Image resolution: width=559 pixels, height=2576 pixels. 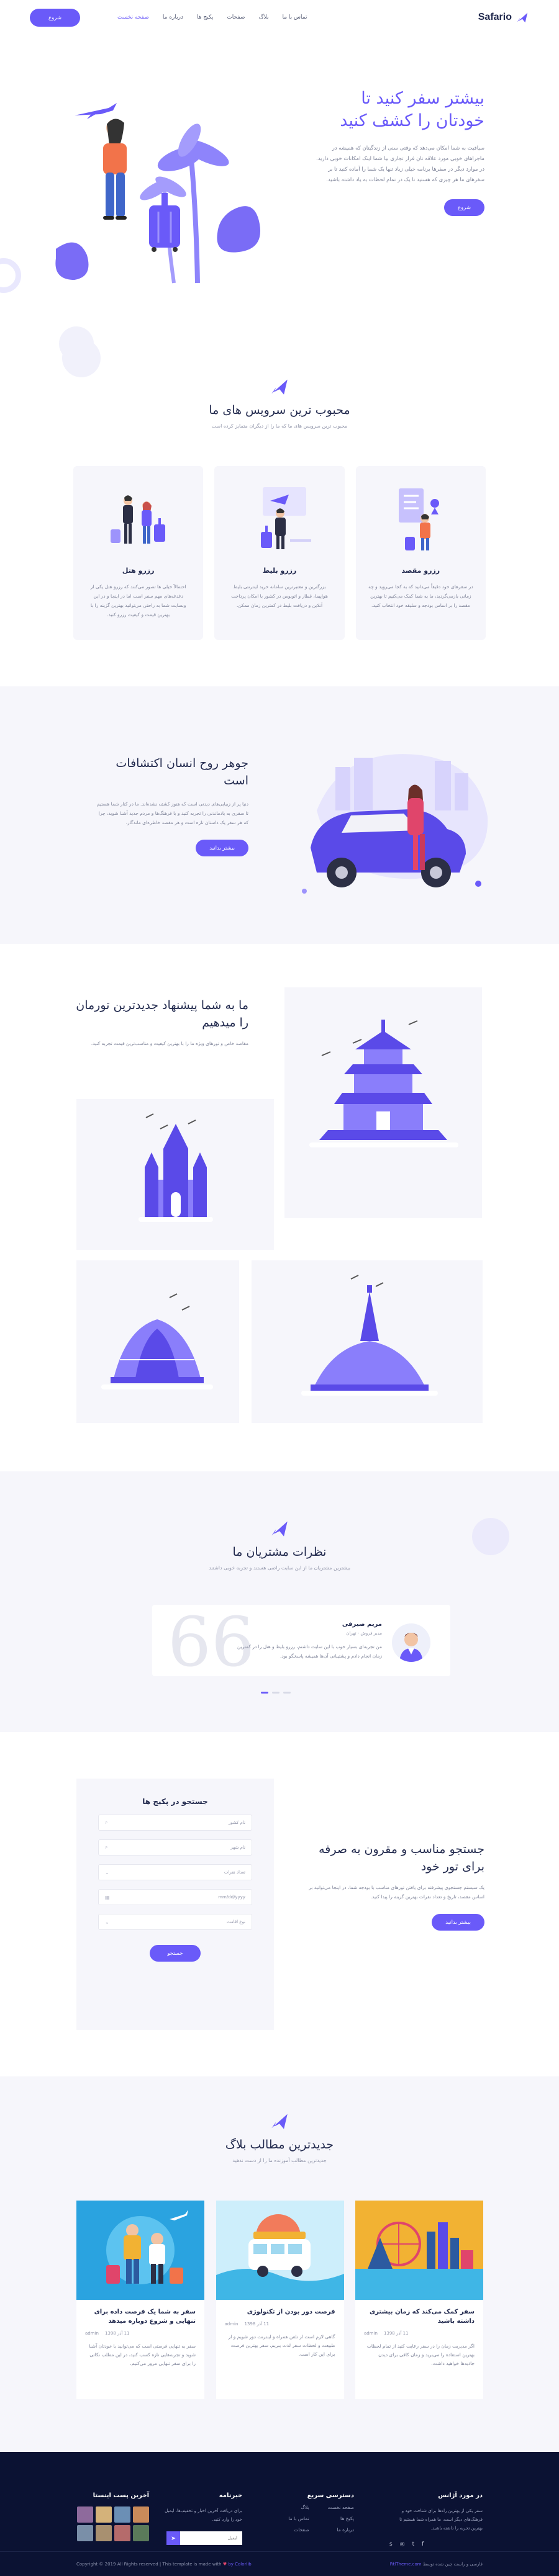 What do you see at coordinates (341, 2507) in the screenshot?
I see `footer-link: صفحه نخست` at bounding box center [341, 2507].